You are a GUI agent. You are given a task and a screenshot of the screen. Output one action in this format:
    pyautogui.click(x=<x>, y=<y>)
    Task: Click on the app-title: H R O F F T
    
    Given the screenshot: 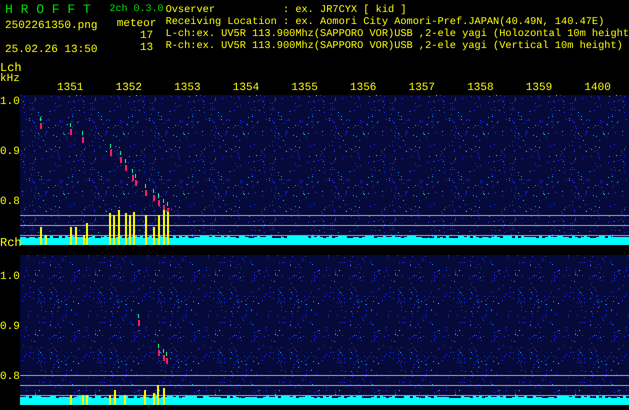 What is the action you would take?
    pyautogui.click(x=48, y=10)
    